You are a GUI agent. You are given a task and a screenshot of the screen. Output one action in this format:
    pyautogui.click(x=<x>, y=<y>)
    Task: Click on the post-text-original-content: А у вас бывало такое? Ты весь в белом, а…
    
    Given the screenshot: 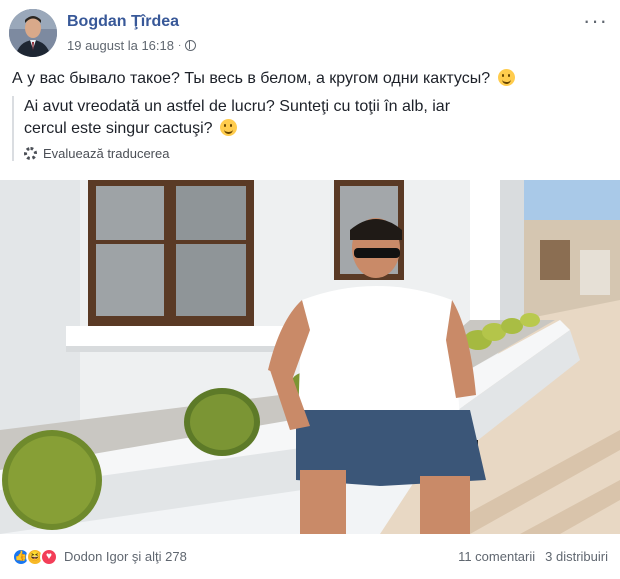 What is the action you would take?
    pyautogui.click(x=251, y=78)
    